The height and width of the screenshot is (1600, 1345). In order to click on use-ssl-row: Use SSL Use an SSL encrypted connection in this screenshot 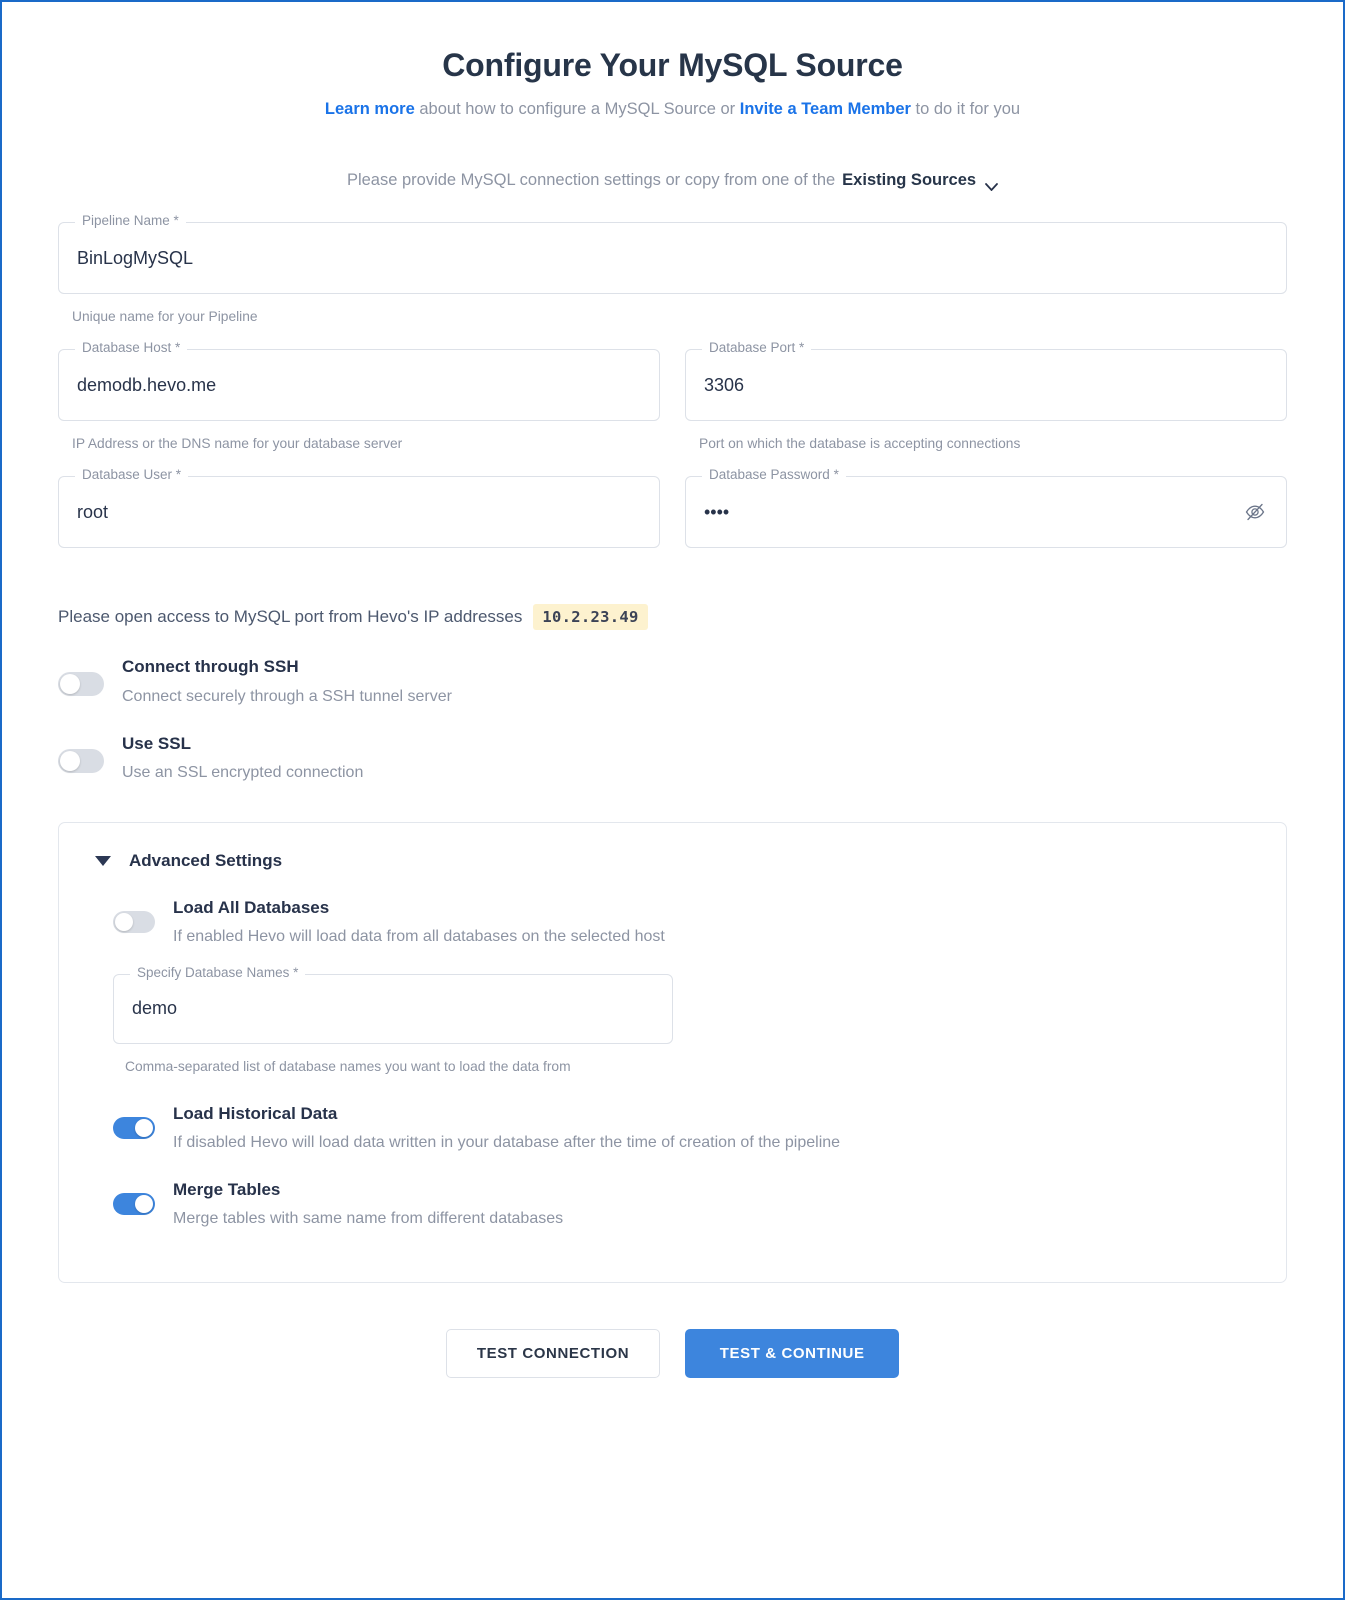, I will do `click(672, 758)`.